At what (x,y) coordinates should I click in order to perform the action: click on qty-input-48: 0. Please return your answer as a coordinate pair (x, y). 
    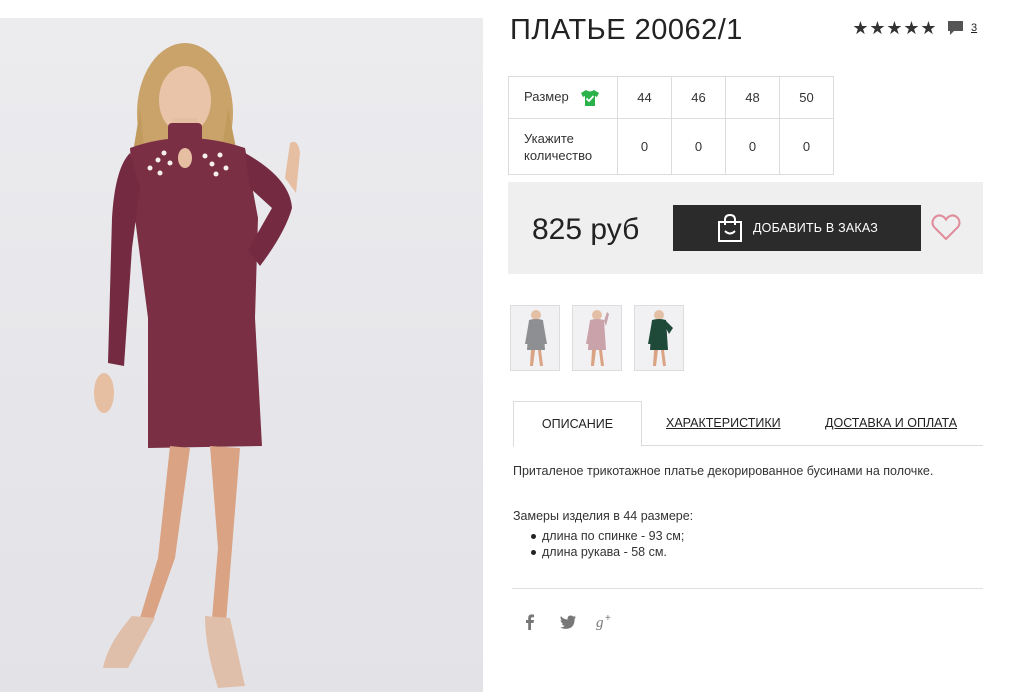
    Looking at the image, I should click on (752, 146).